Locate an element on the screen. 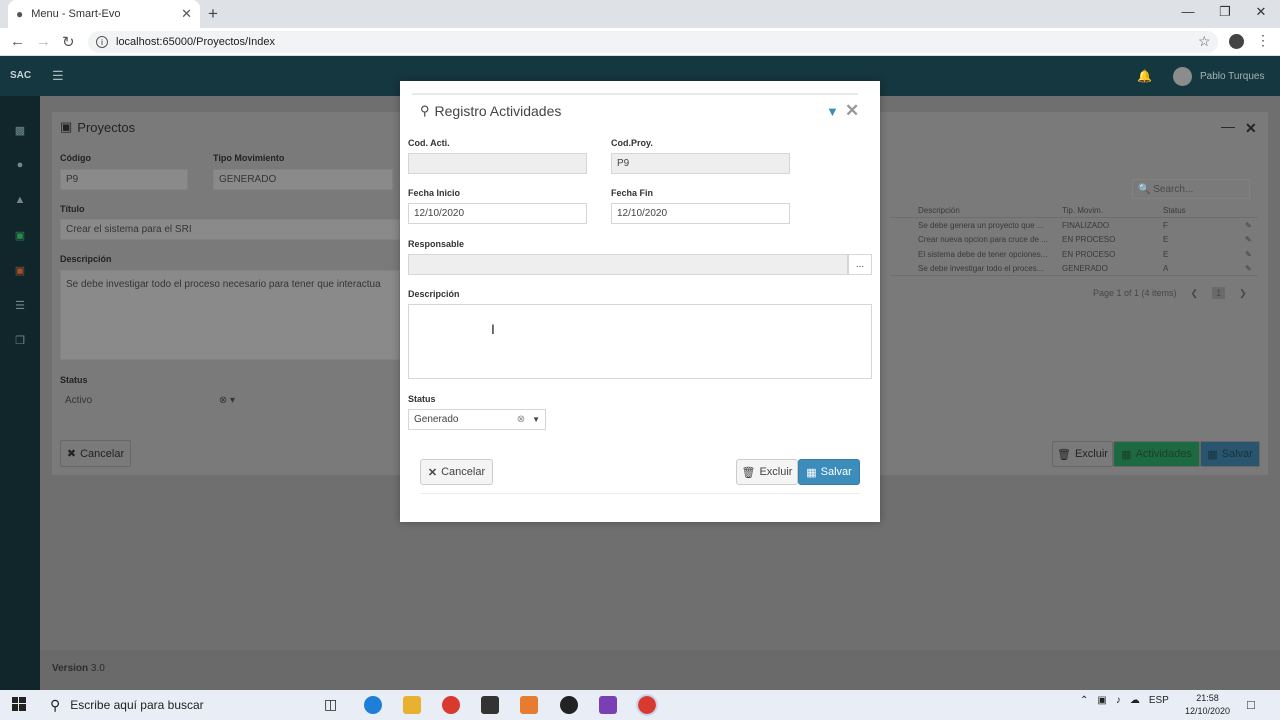 Image resolution: width=1280 pixels, height=720 pixels. chevron-down-icon: ▼ is located at coordinates (536, 419).